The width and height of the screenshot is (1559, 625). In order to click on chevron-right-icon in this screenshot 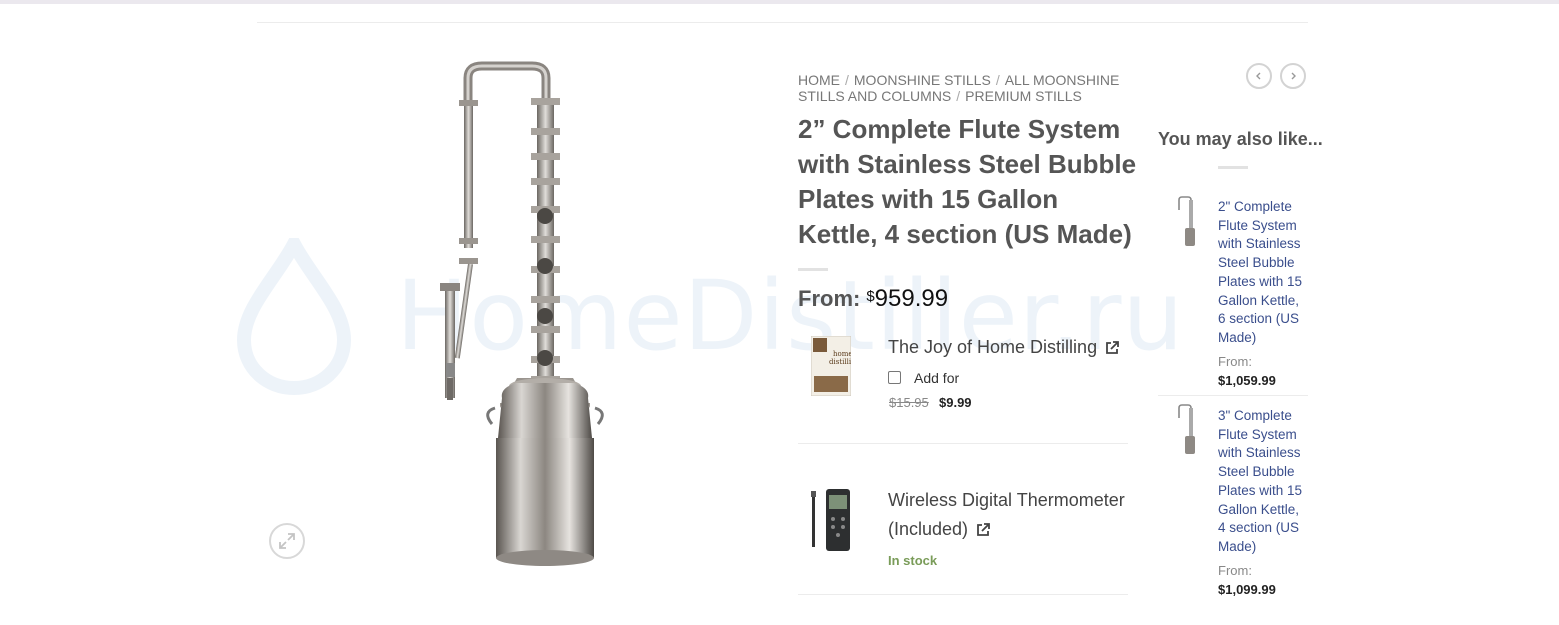, I will do `click(1293, 76)`.